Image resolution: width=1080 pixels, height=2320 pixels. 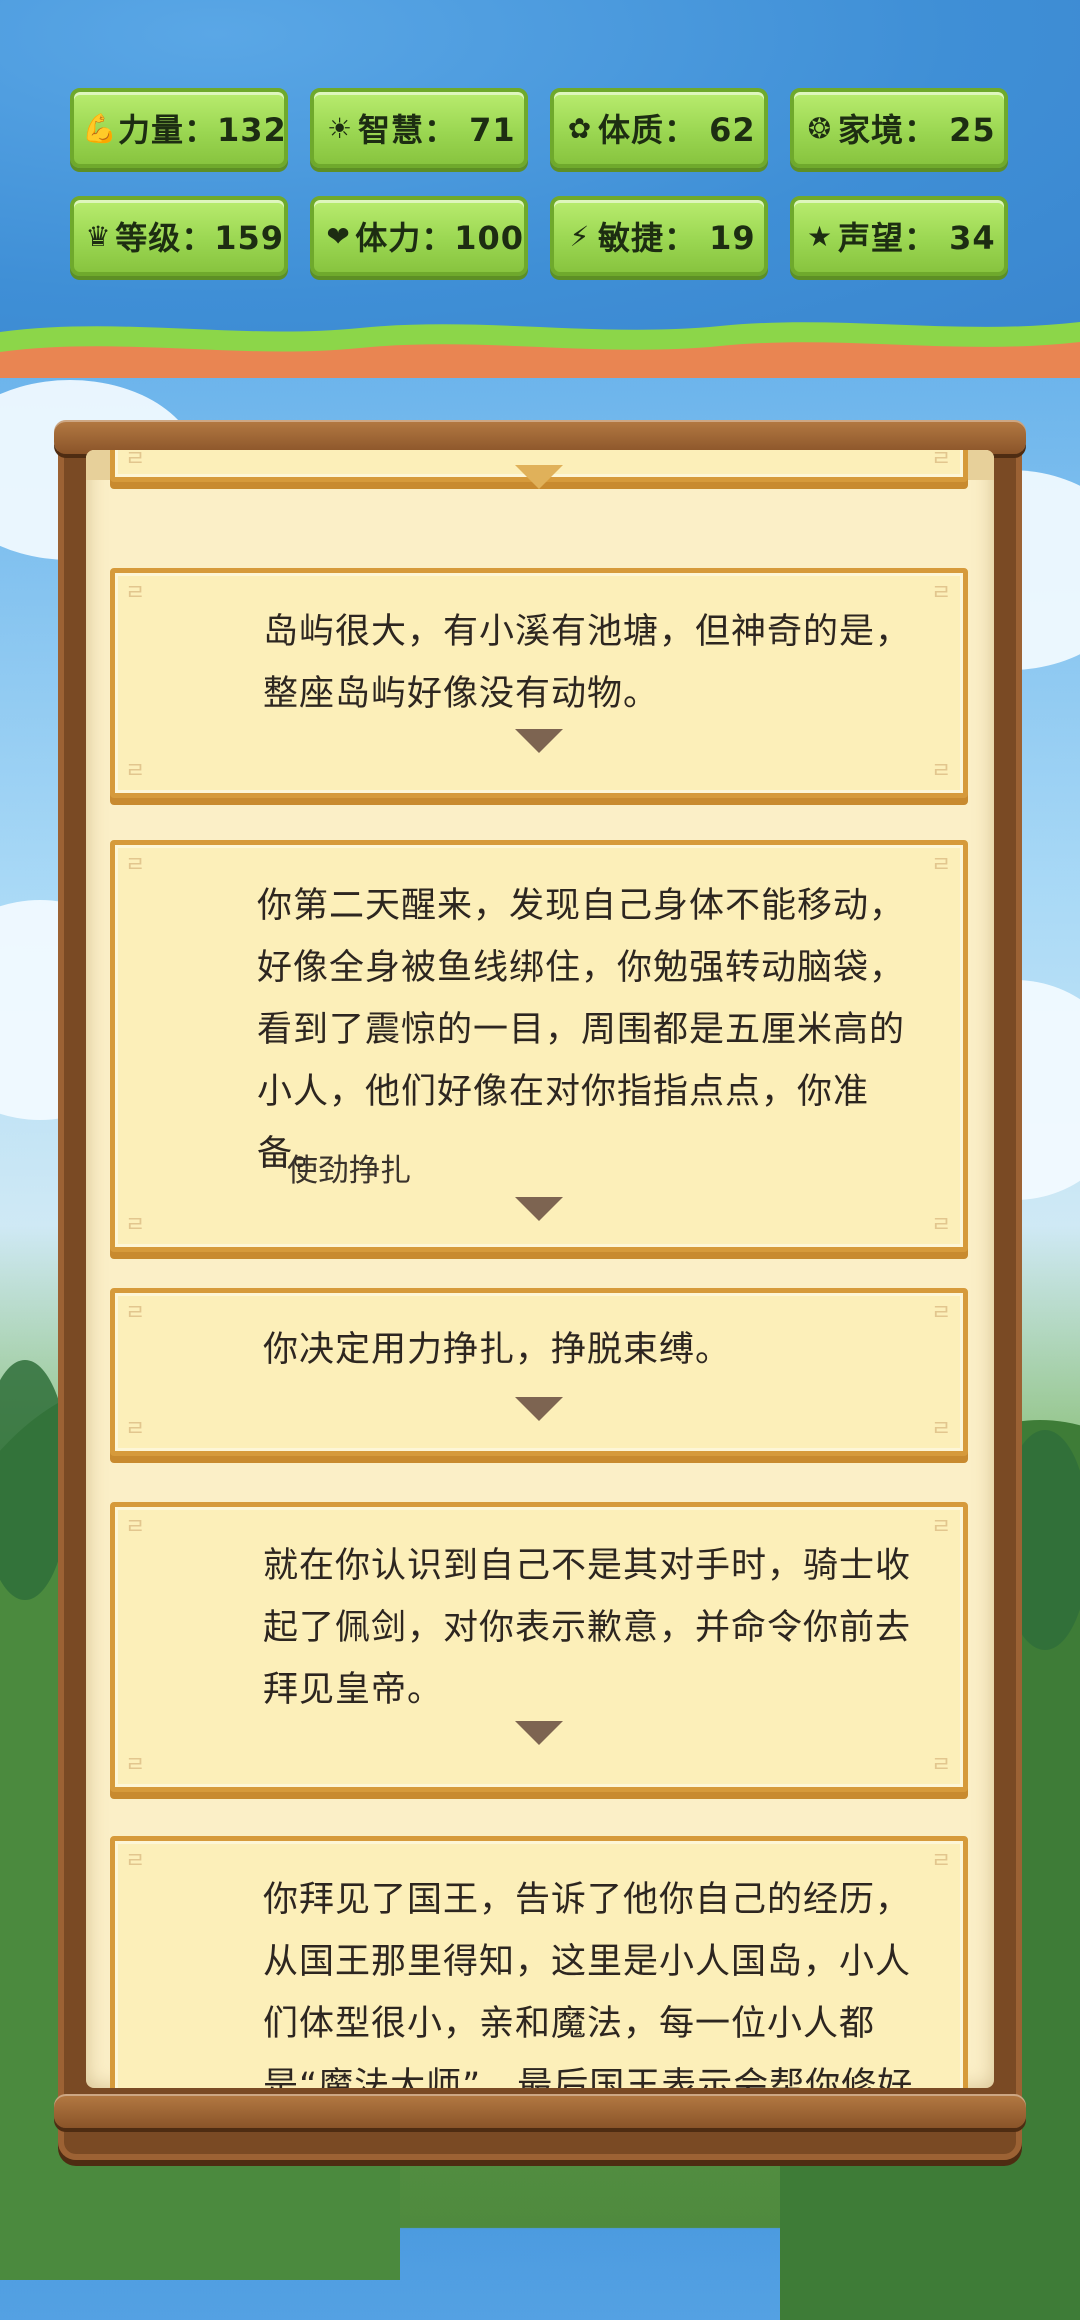 I want to click on story-card-previous: ㄹ ㄹ, so click(x=539, y=469).